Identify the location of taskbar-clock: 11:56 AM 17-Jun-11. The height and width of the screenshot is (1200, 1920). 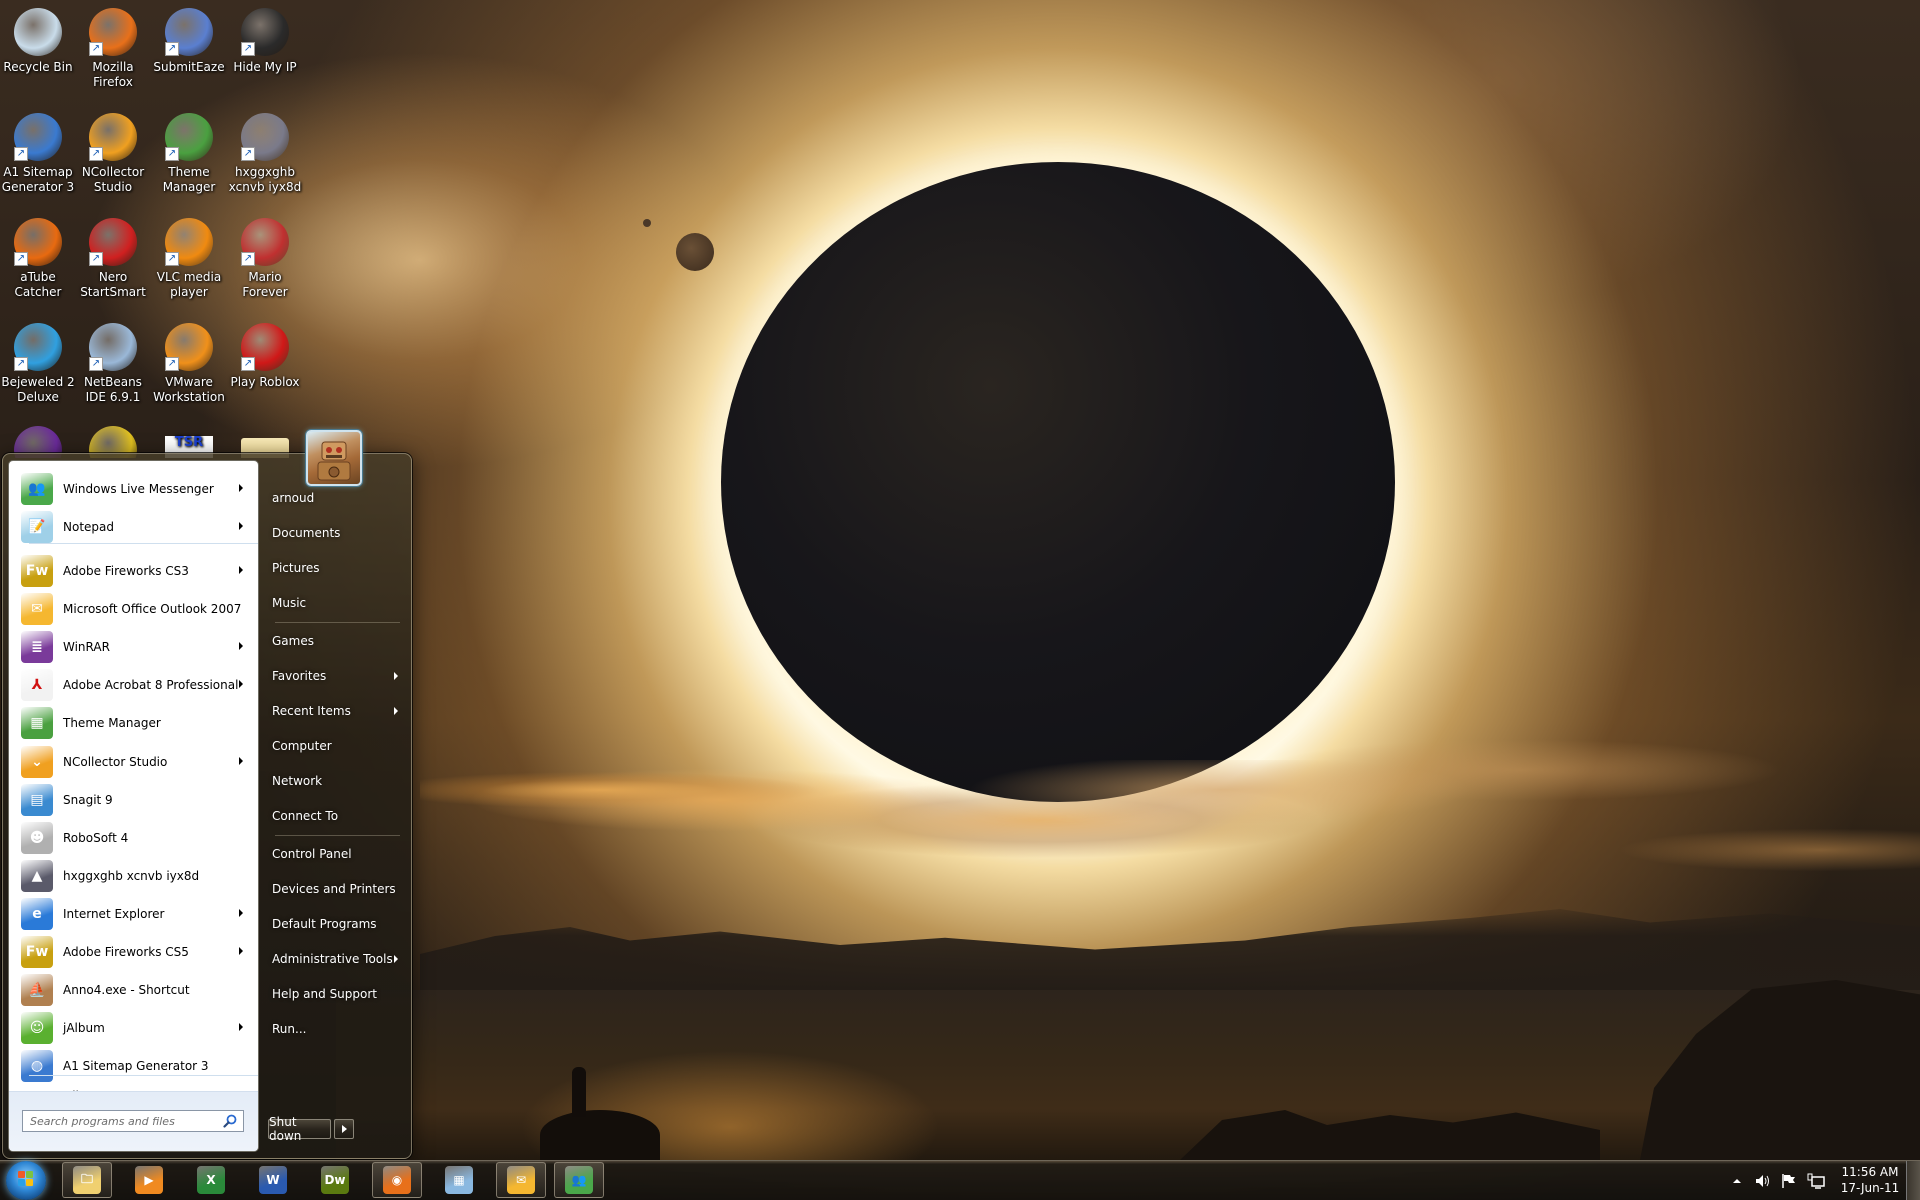
(1870, 1180).